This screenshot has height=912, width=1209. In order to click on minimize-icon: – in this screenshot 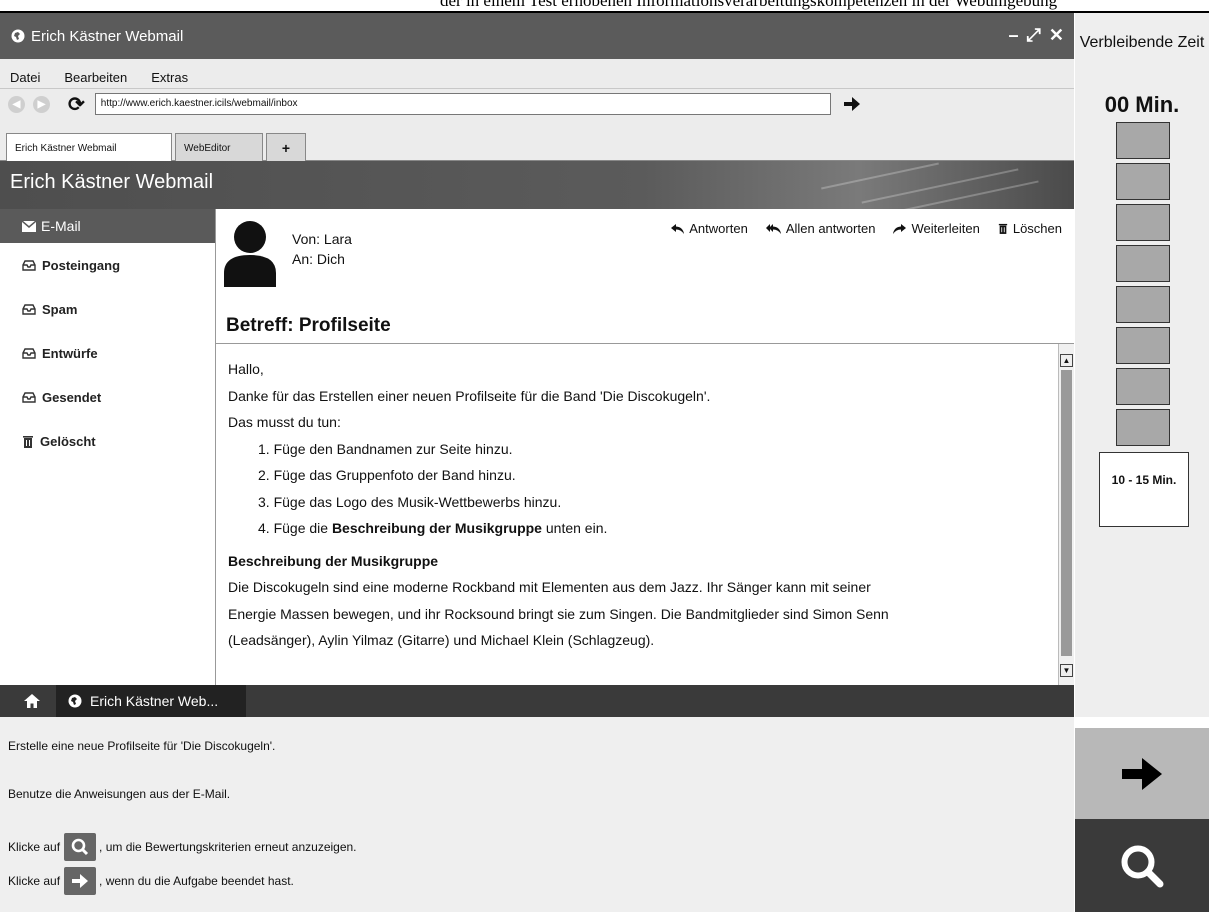, I will do `click(1013, 35)`.